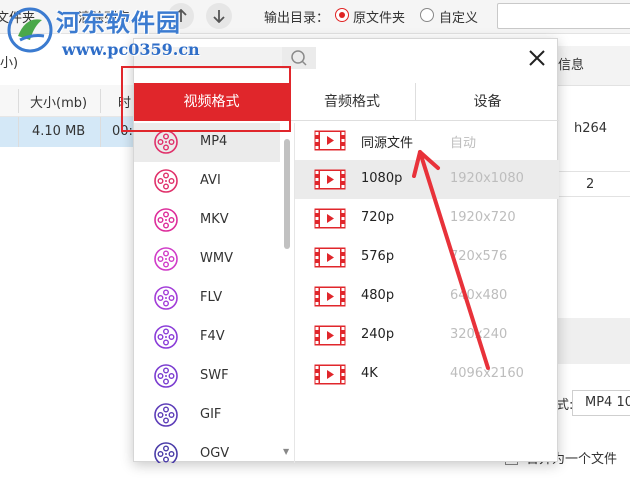 The image size is (630, 482). Describe the element at coordinates (352, 102) in the screenshot. I see `tab-audio-format: 音频格式` at that location.